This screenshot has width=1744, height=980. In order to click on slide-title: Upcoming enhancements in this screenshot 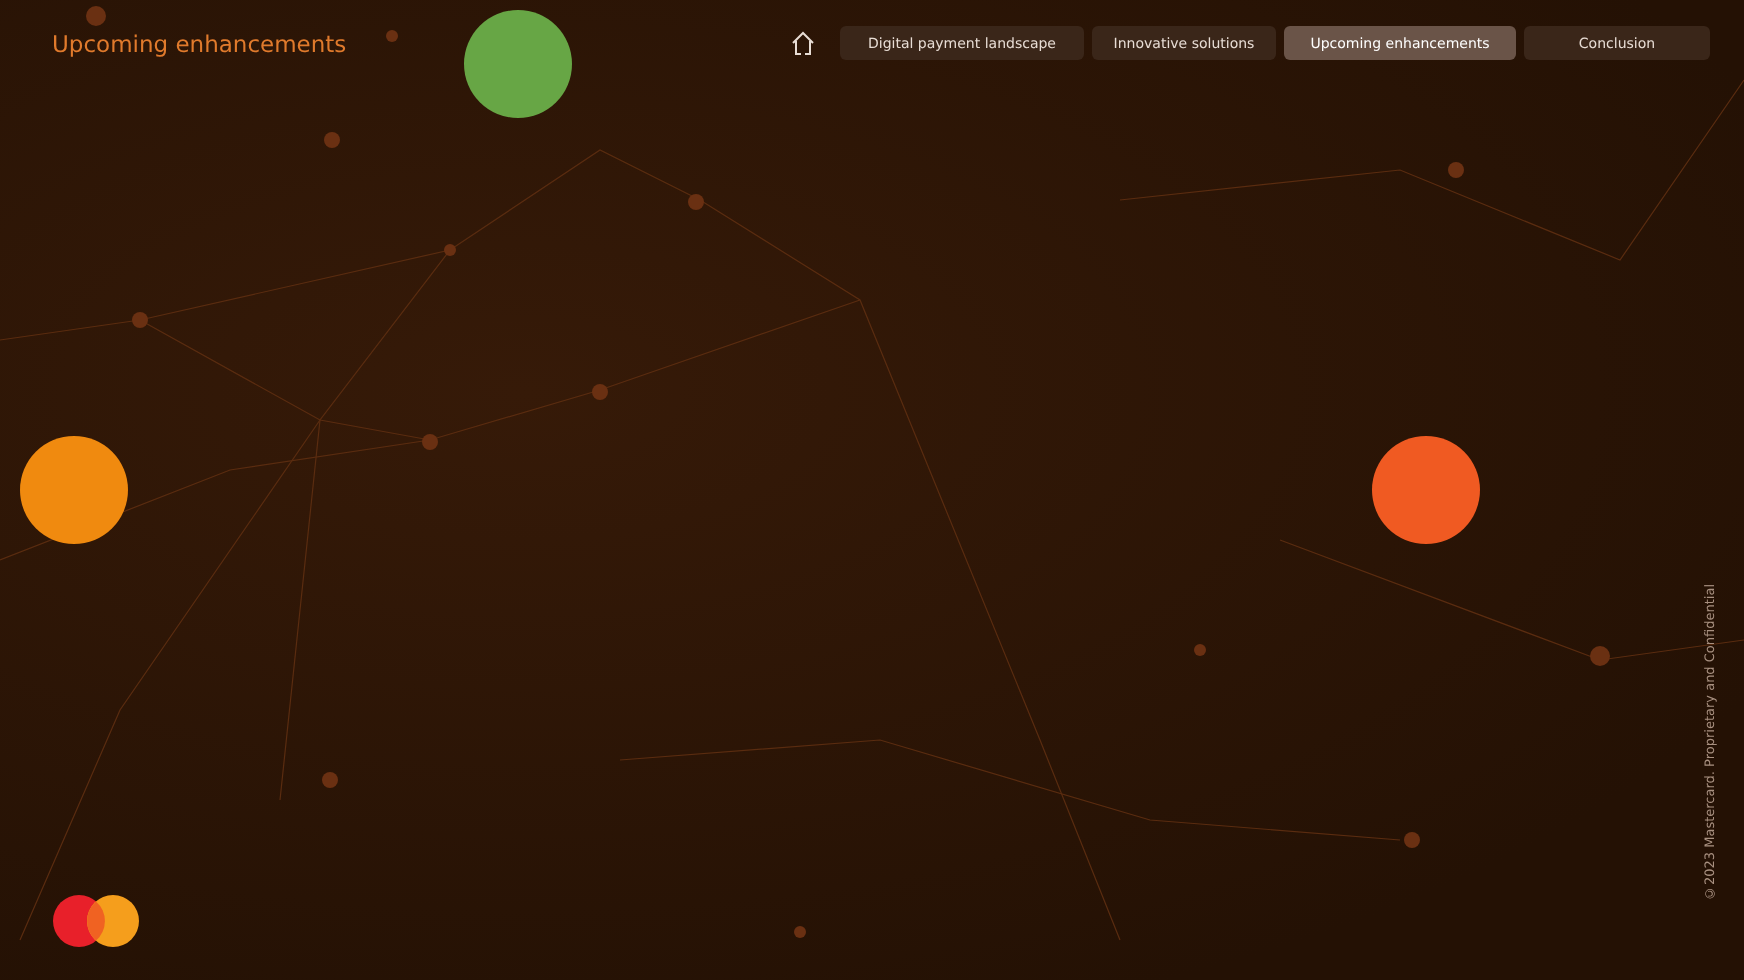, I will do `click(200, 43)`.